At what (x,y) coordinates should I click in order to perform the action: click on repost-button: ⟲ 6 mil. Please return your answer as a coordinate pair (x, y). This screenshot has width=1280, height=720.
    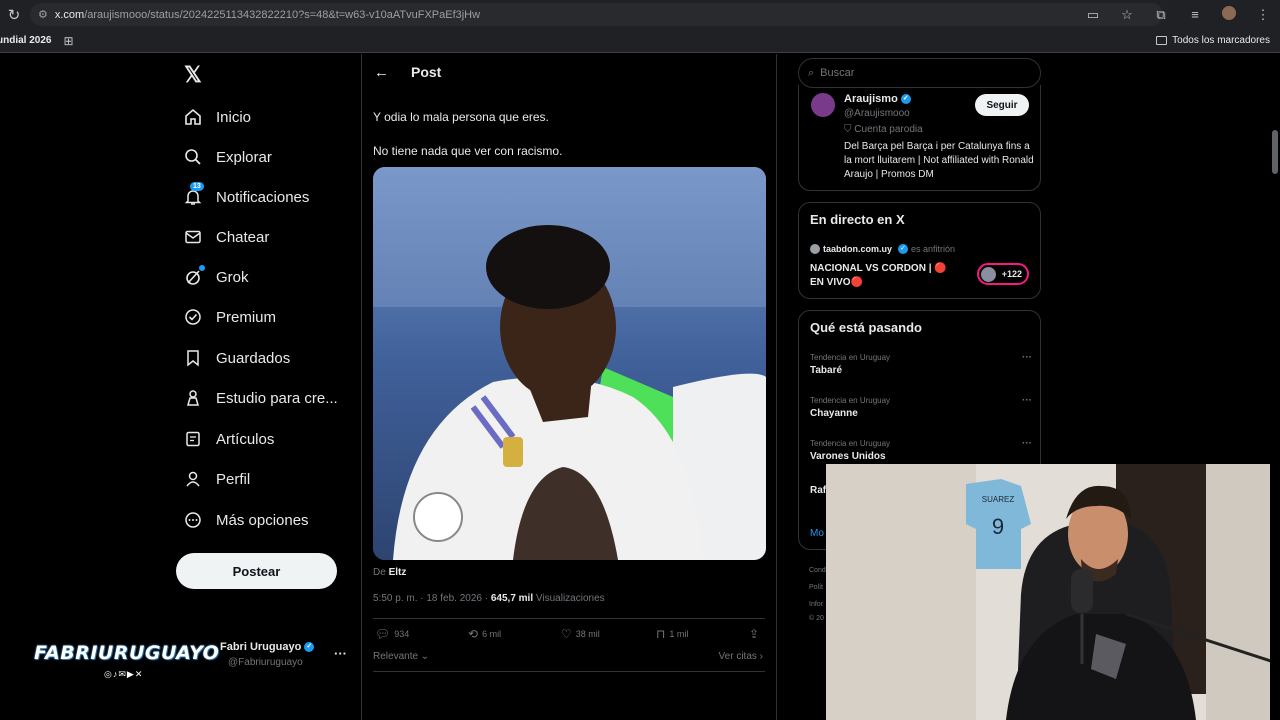
    Looking at the image, I should click on (484, 634).